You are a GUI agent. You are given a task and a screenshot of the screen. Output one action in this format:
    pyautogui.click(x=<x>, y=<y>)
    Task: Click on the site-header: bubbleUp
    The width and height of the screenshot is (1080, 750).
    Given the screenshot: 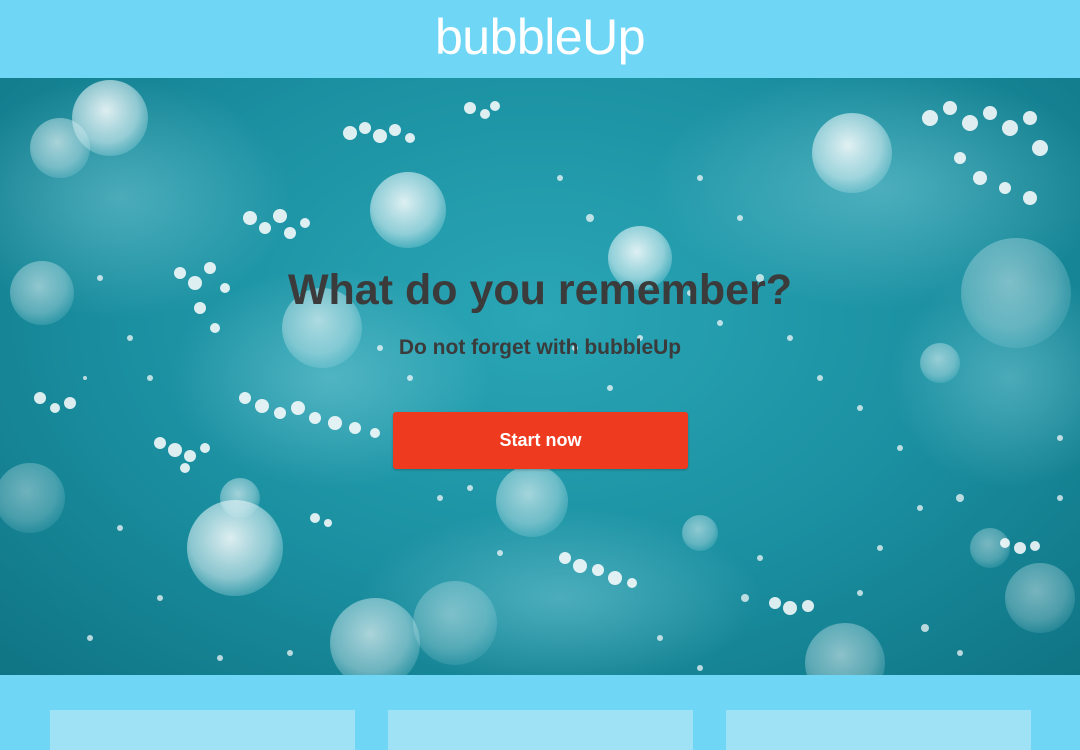 What is the action you would take?
    pyautogui.click(x=540, y=39)
    